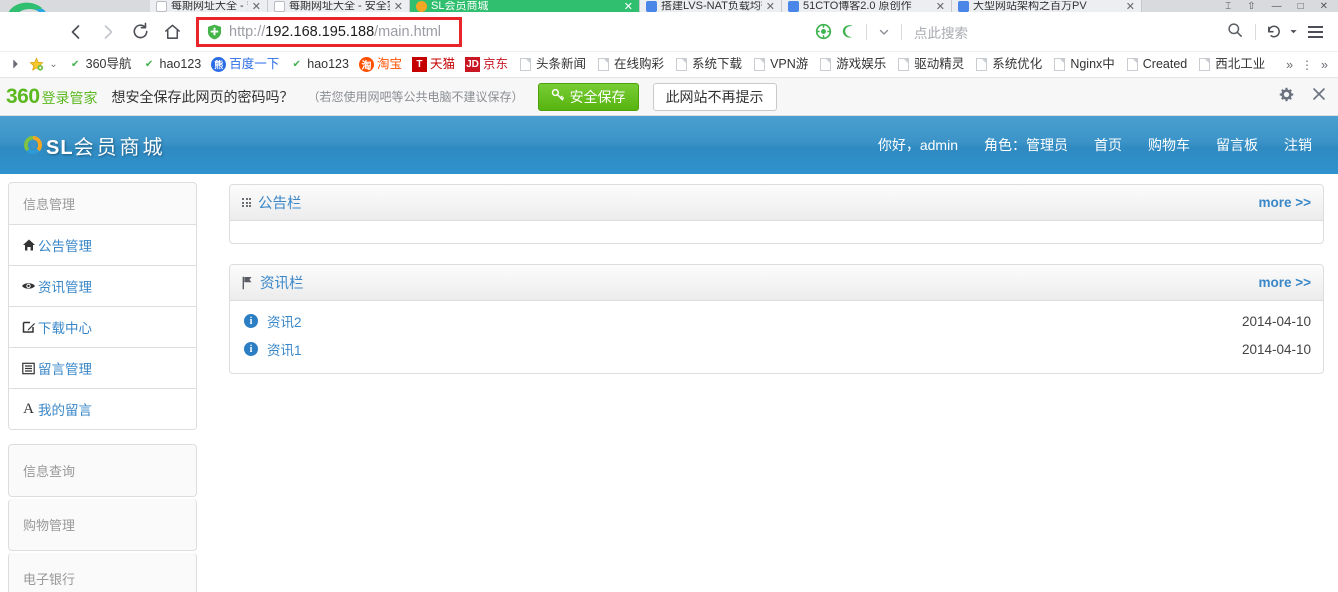  I want to click on home-icon, so click(172, 32).